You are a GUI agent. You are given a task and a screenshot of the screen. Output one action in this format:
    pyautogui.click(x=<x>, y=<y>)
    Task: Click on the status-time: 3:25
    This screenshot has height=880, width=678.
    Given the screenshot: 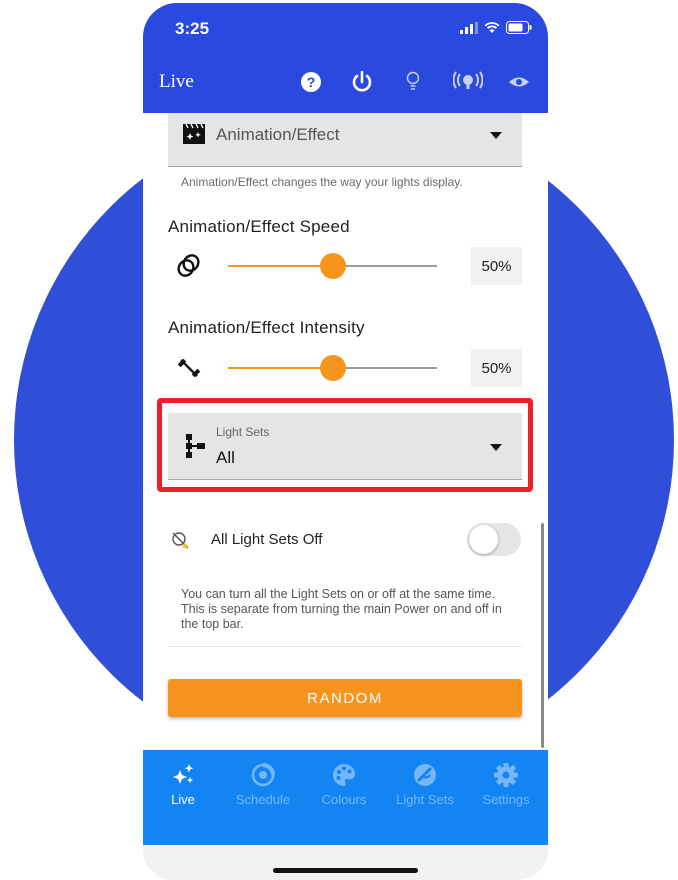 What is the action you would take?
    pyautogui.click(x=192, y=28)
    